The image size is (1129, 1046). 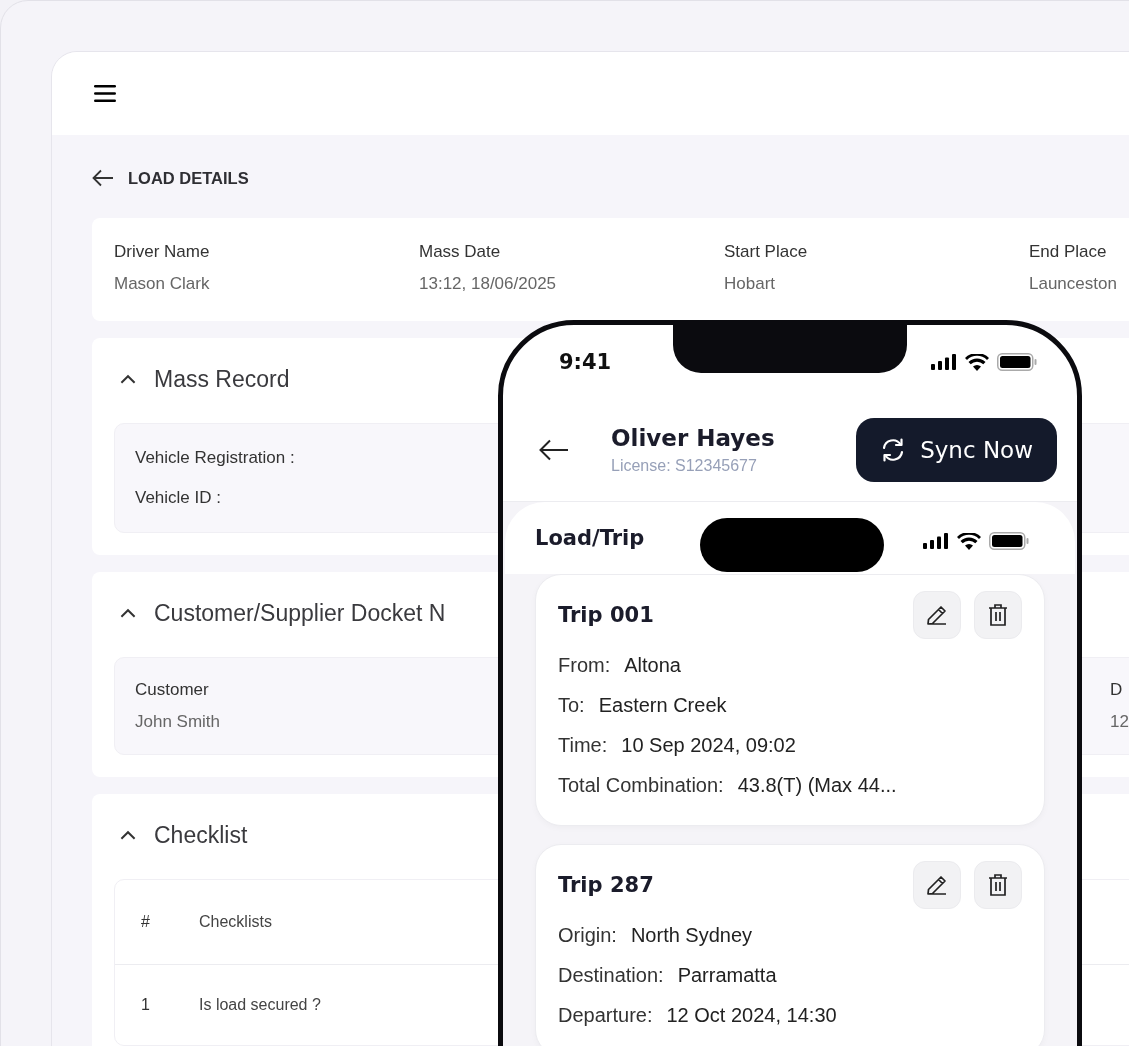 I want to click on trip-field-value: 12 Oct 2024, 14:30, so click(x=751, y=1015).